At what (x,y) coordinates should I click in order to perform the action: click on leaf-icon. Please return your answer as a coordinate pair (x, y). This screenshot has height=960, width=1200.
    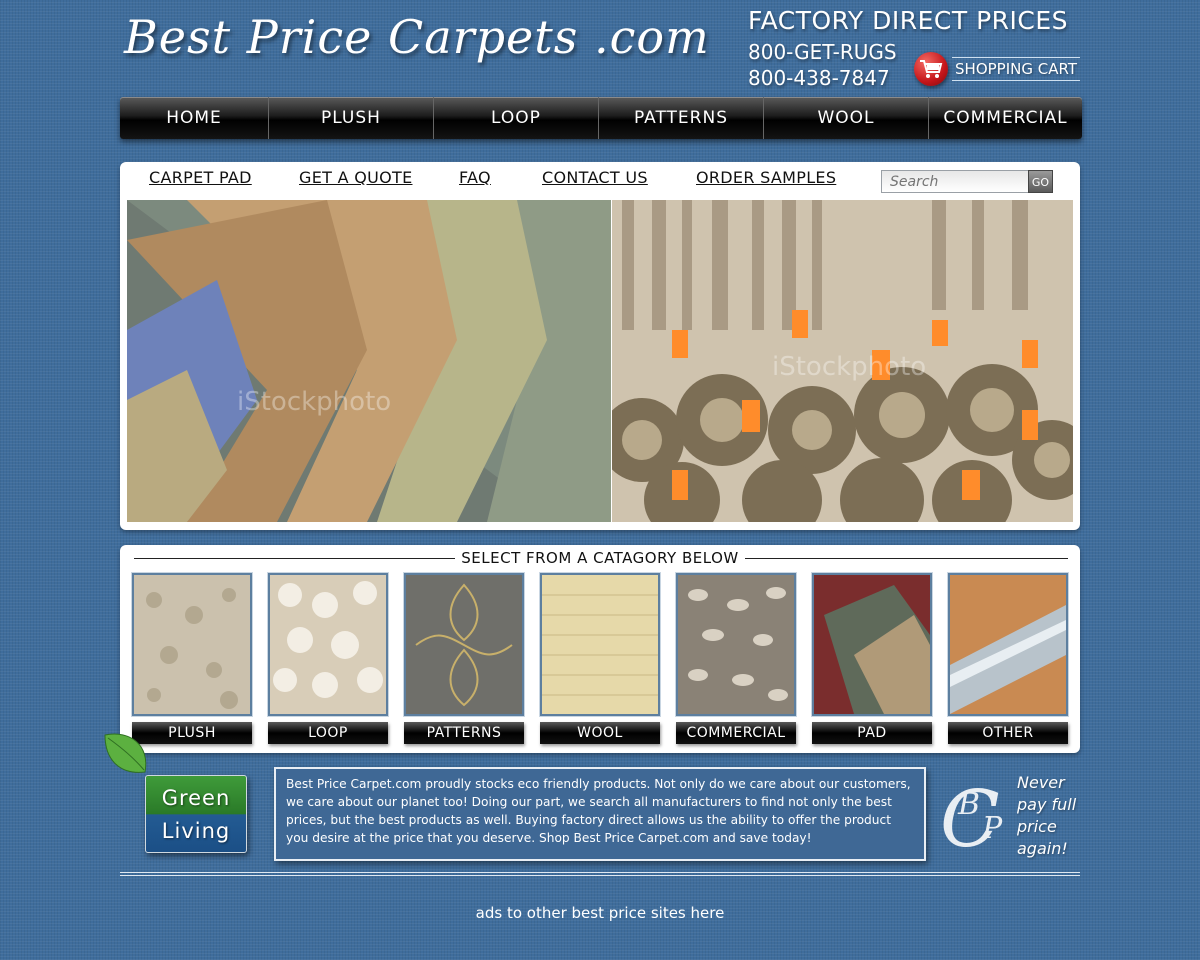
    Looking at the image, I should click on (125, 753).